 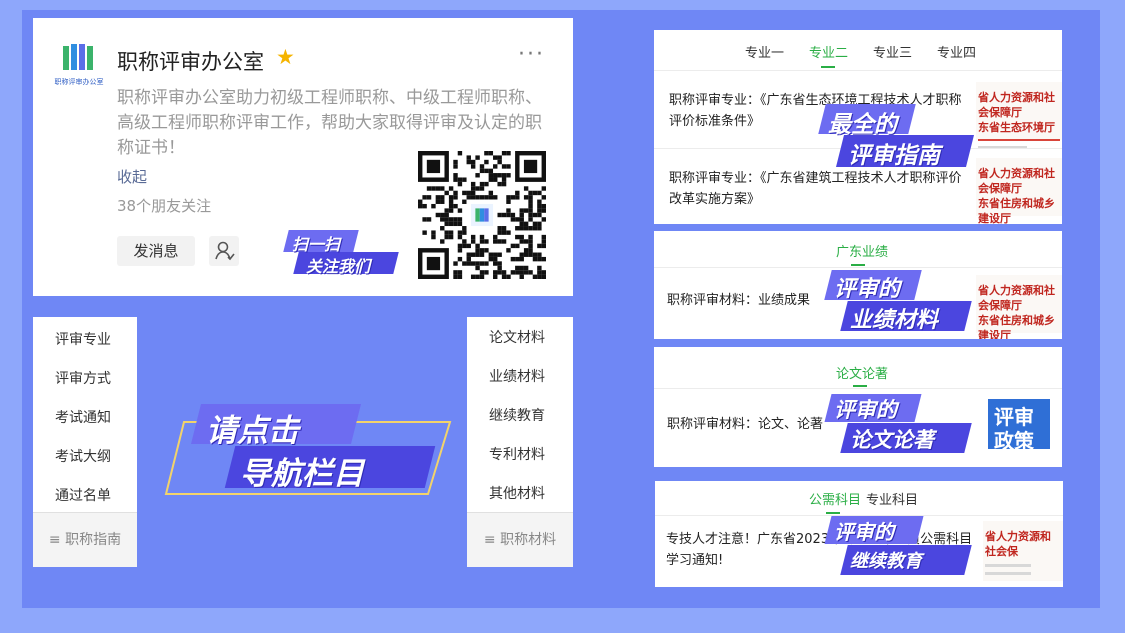 I want to click on more-options-icon: ···, so click(x=531, y=54).